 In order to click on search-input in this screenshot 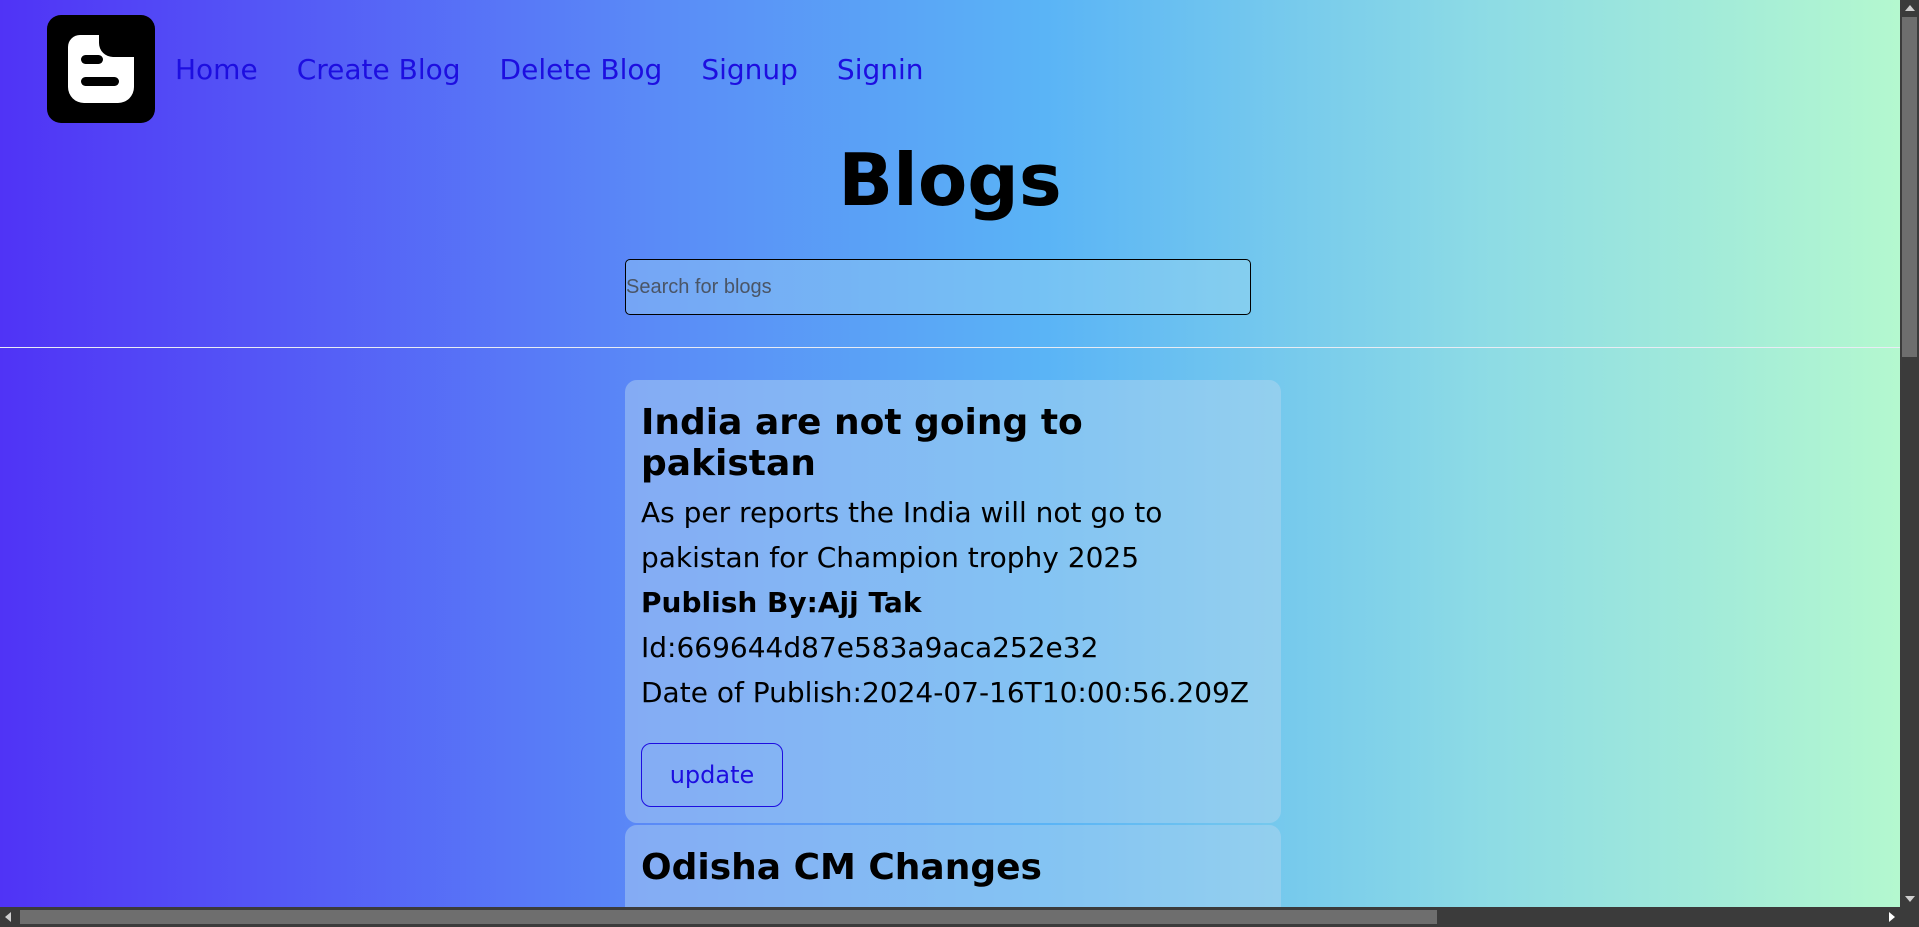, I will do `click(938, 287)`.